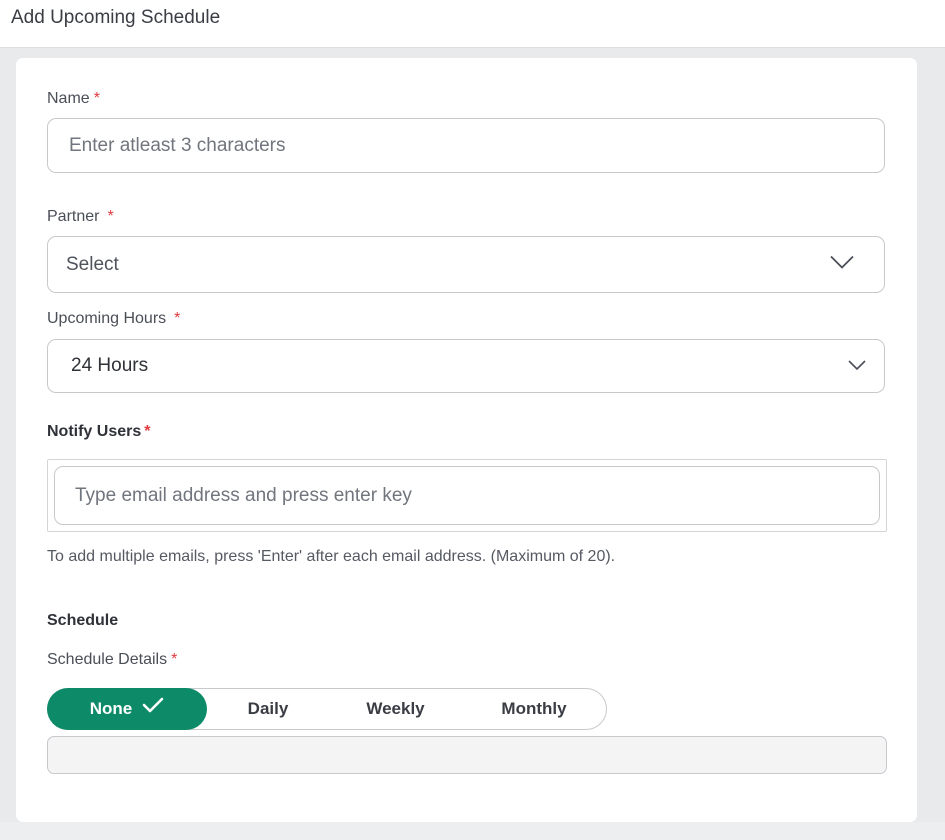 The height and width of the screenshot is (840, 945). I want to click on schedule-option-daily-label: Daily, so click(268, 708).